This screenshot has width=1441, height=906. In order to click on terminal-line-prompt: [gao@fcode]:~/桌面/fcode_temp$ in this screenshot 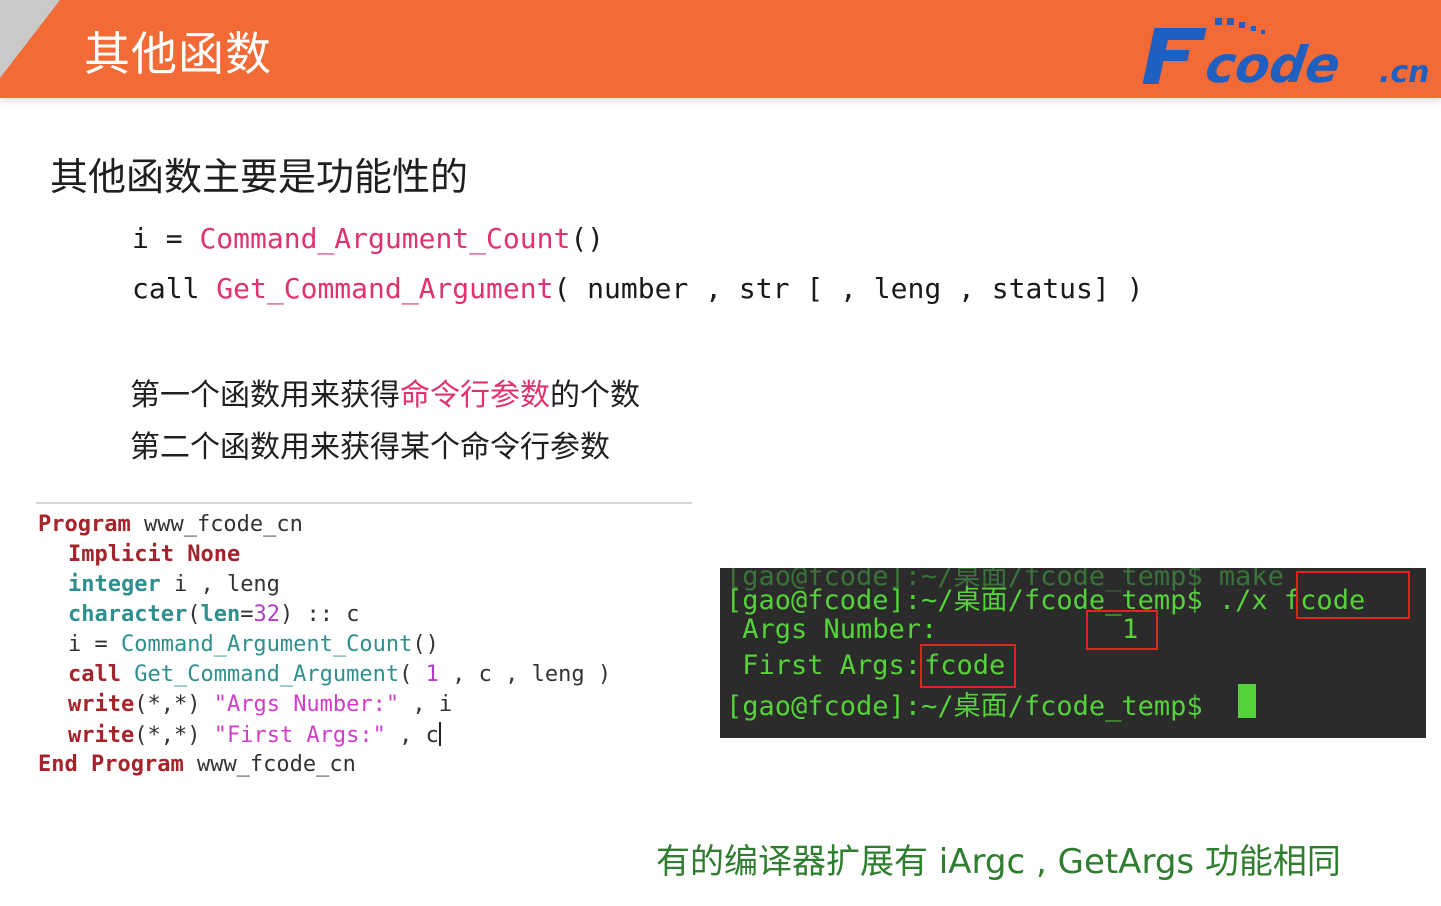, I will do `click(972, 703)`.